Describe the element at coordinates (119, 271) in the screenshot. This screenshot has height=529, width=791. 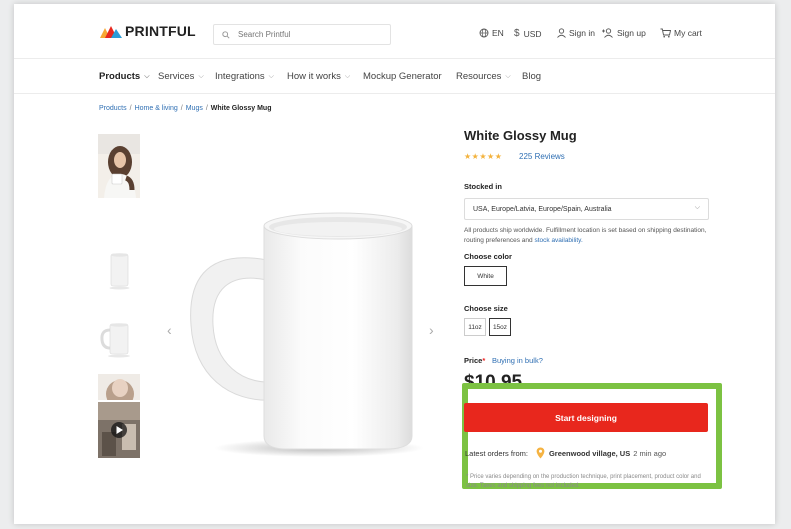
I see `thumbnail-mug-front` at that location.